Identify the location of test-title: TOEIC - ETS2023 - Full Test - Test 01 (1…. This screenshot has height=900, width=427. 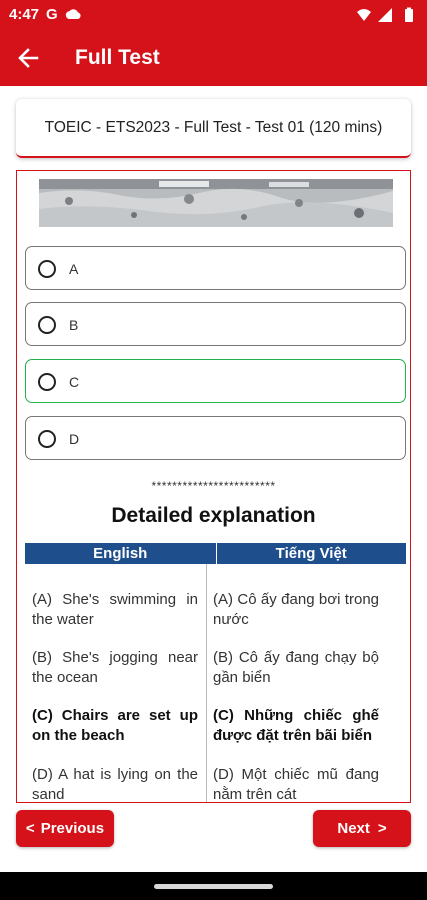
(213, 127).